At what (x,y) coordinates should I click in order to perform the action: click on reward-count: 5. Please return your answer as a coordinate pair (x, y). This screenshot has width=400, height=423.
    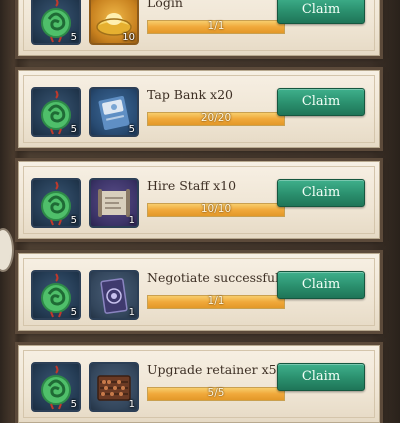
    Looking at the image, I should click on (131, 129).